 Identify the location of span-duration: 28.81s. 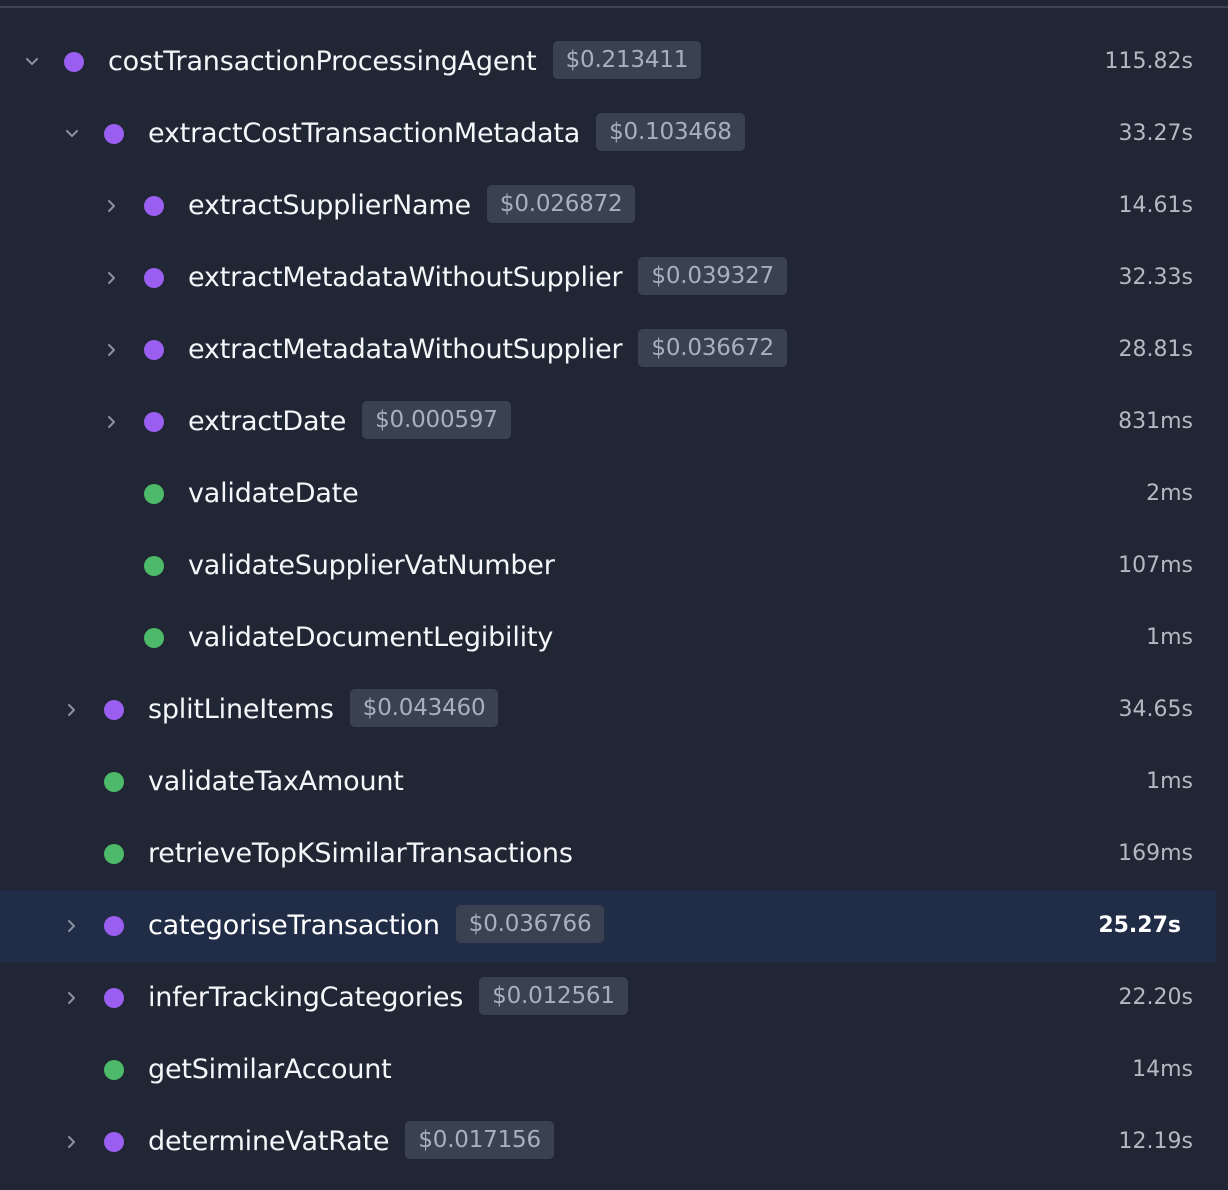
(1155, 349).